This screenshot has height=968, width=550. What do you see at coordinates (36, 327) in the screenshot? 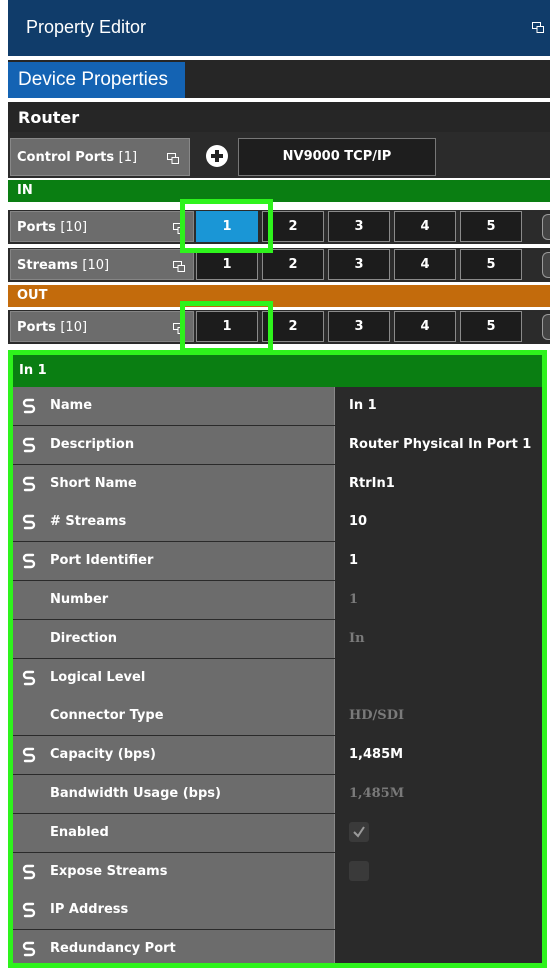
I see `out-ports-label: Ports` at bounding box center [36, 327].